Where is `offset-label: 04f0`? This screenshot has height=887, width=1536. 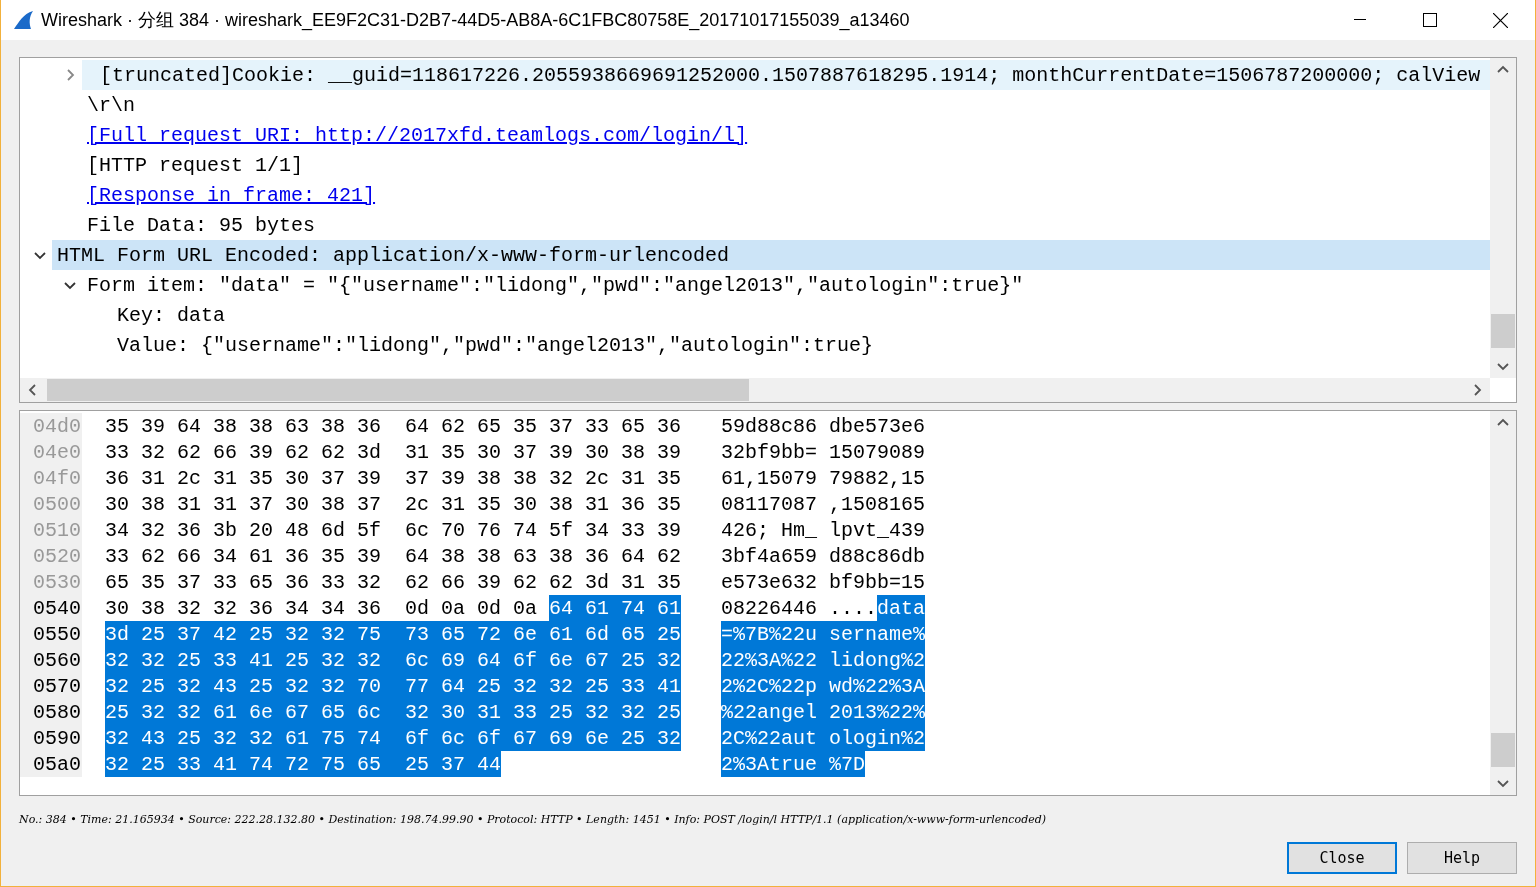
offset-label: 04f0 is located at coordinates (51, 478).